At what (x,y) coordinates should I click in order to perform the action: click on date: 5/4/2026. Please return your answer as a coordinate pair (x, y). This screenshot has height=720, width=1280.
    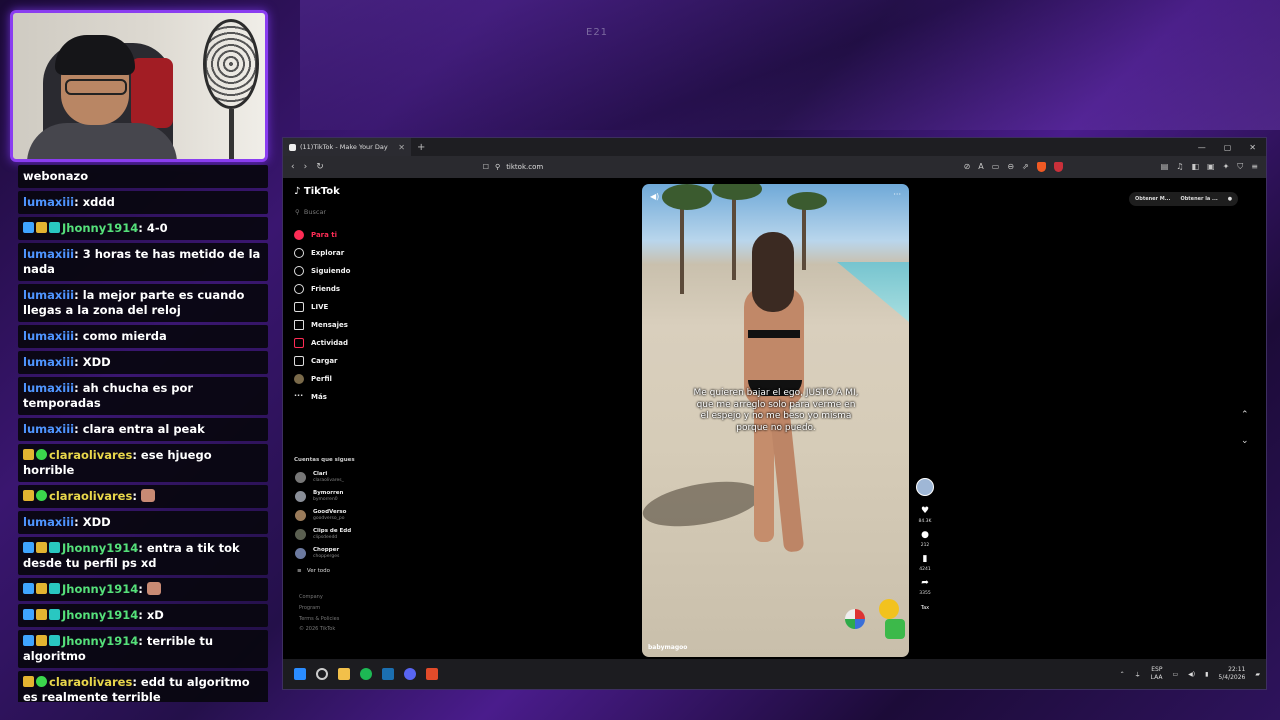
    Looking at the image, I should click on (1232, 677).